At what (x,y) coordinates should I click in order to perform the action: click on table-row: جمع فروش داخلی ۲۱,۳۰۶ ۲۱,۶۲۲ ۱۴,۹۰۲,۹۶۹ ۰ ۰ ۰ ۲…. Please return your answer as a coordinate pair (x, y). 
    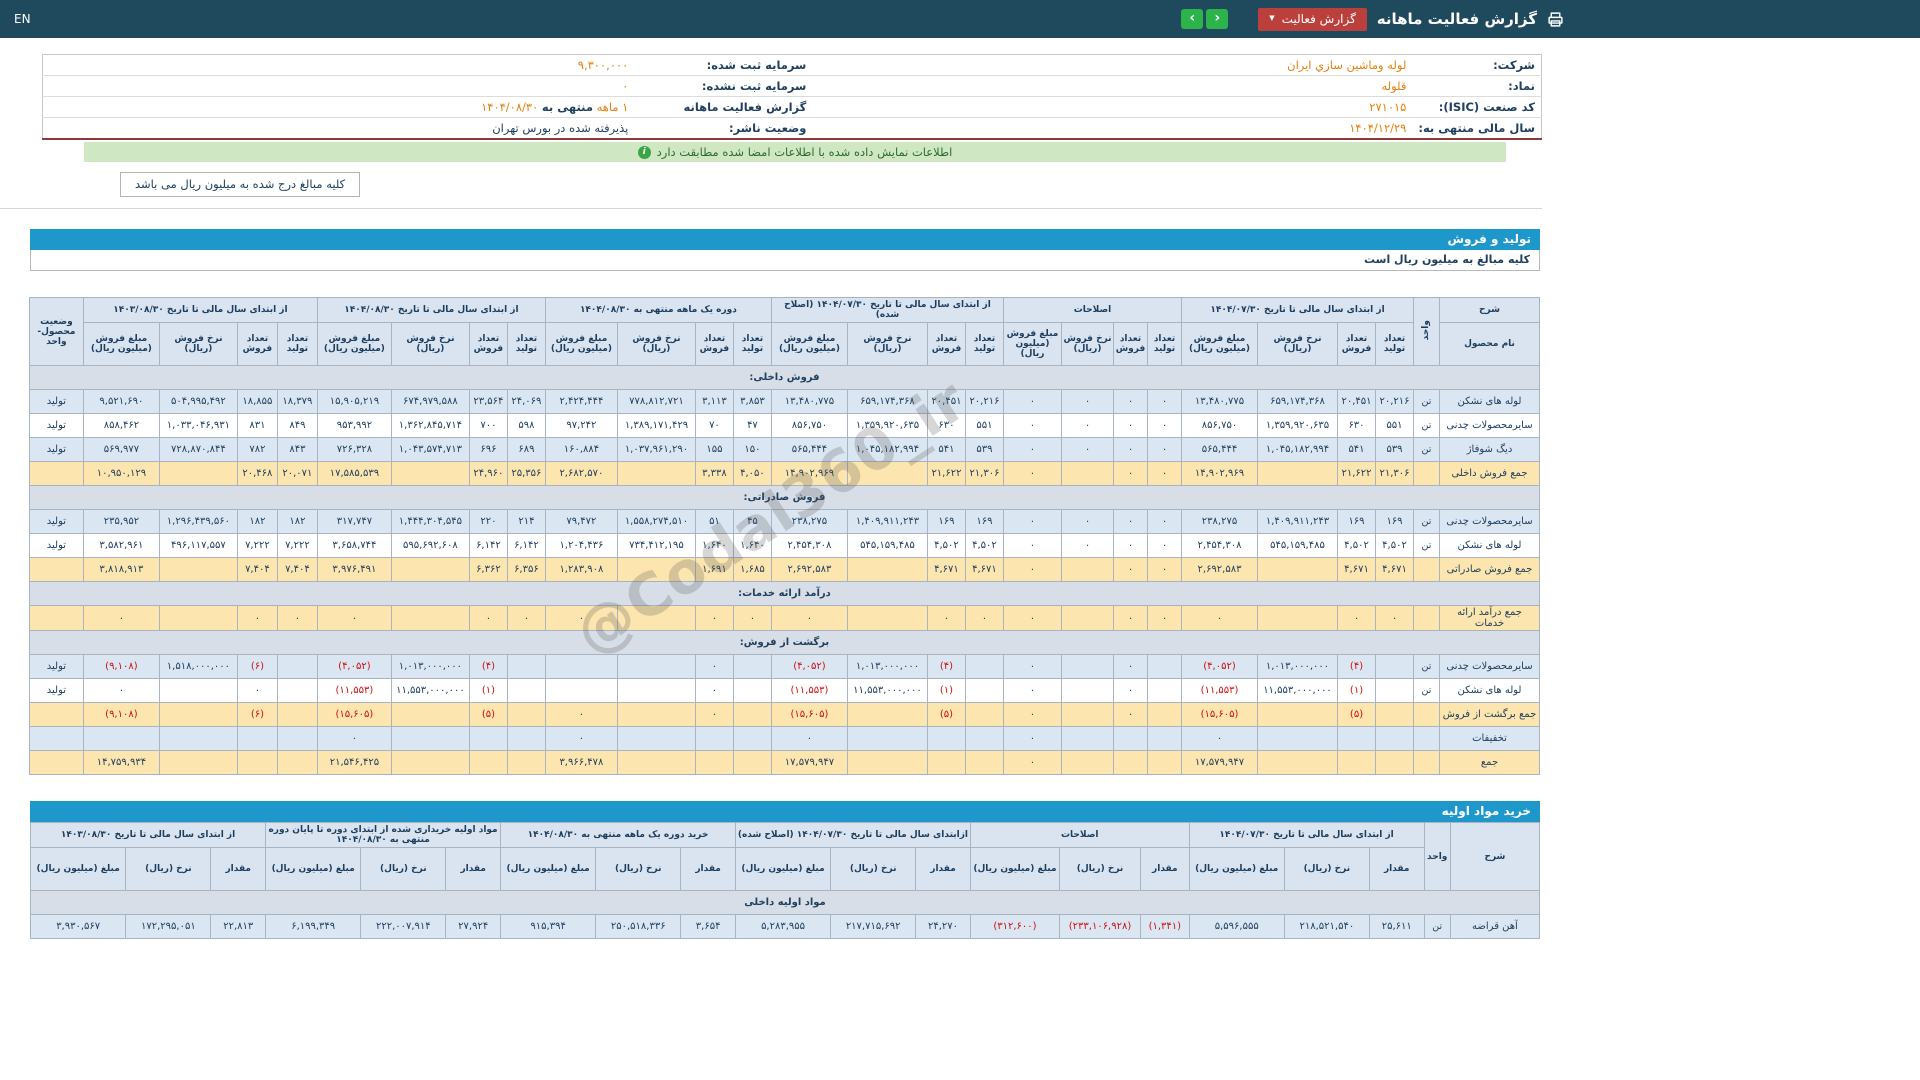
    Looking at the image, I should click on (784, 473).